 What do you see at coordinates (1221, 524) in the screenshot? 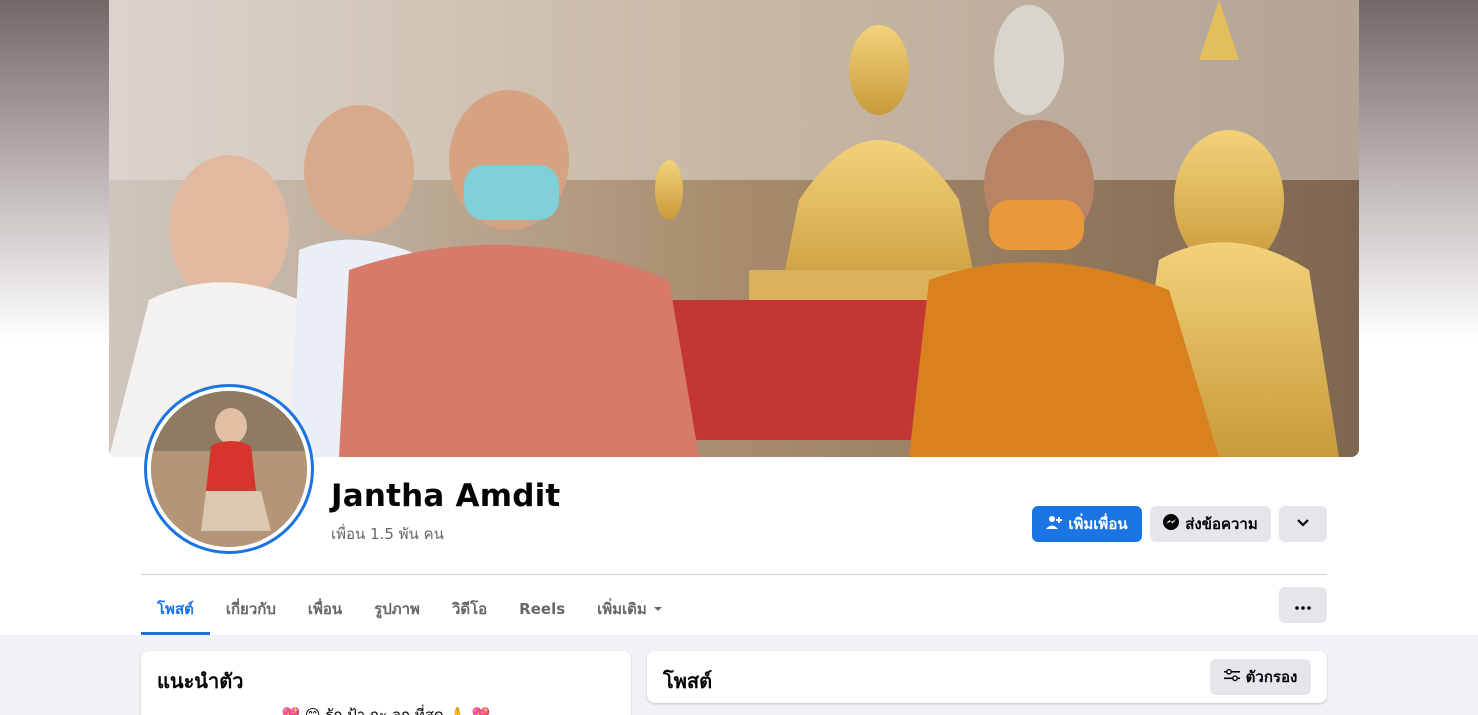
I see `message-label: ส่งข้อความ` at bounding box center [1221, 524].